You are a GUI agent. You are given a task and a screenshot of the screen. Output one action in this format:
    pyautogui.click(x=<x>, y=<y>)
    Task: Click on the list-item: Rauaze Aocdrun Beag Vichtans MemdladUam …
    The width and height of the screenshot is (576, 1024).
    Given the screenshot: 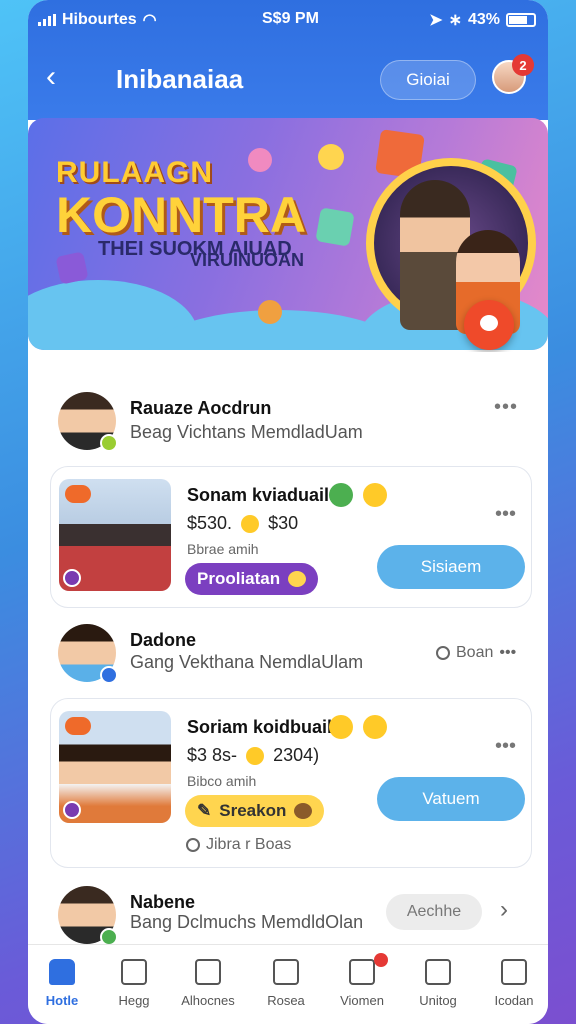 What is the action you would take?
    pyautogui.click(x=288, y=433)
    